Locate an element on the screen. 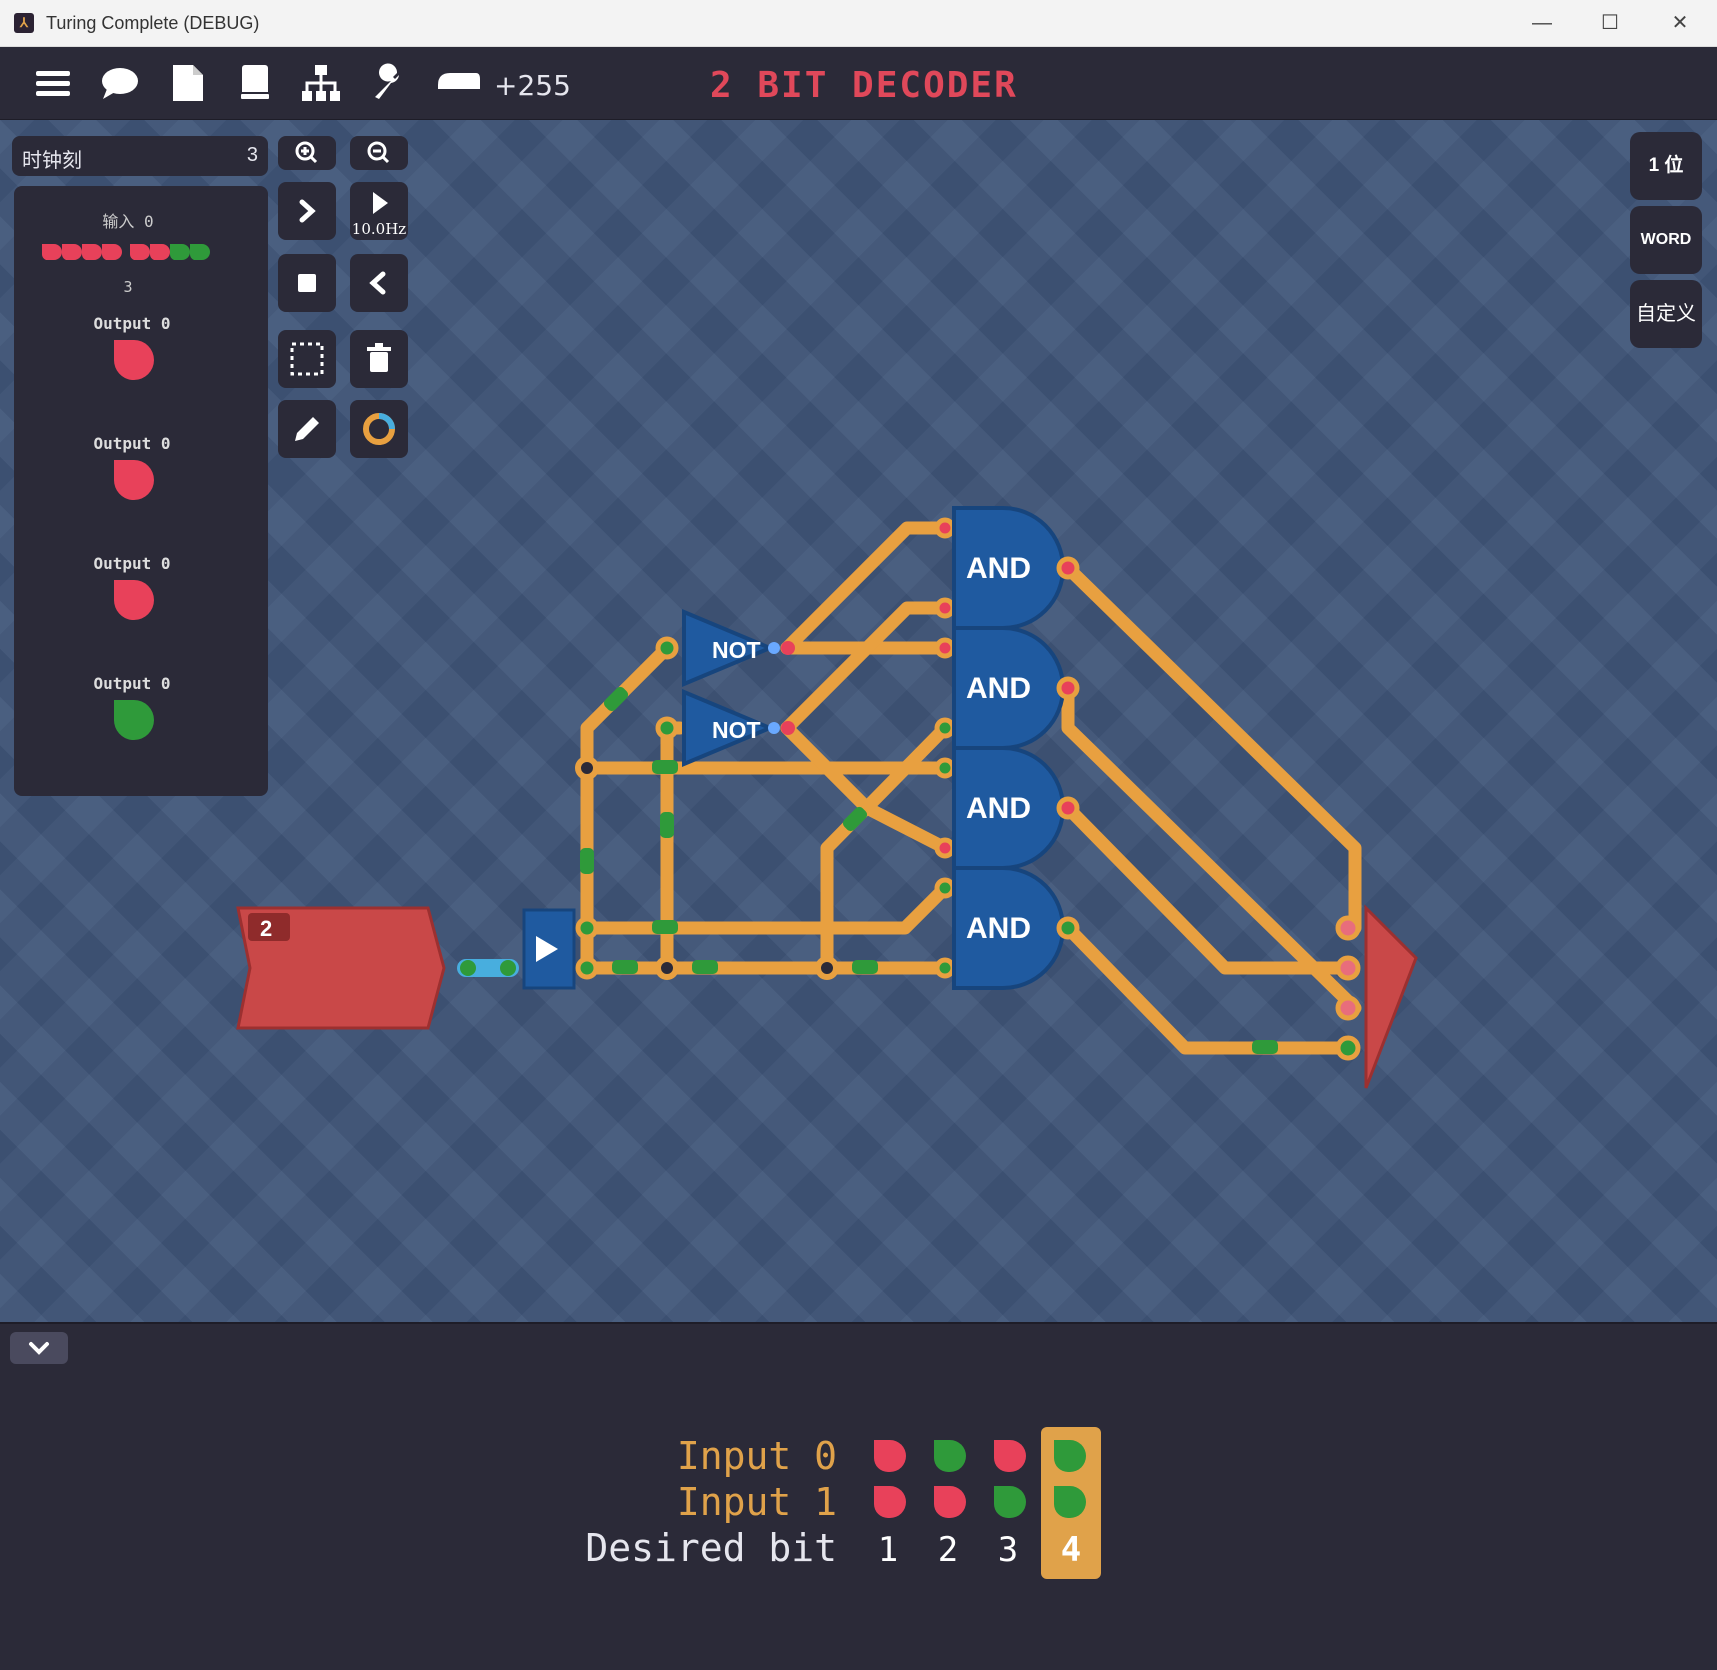 The height and width of the screenshot is (1670, 1717). input-label: 输入 0 is located at coordinates (128, 221).